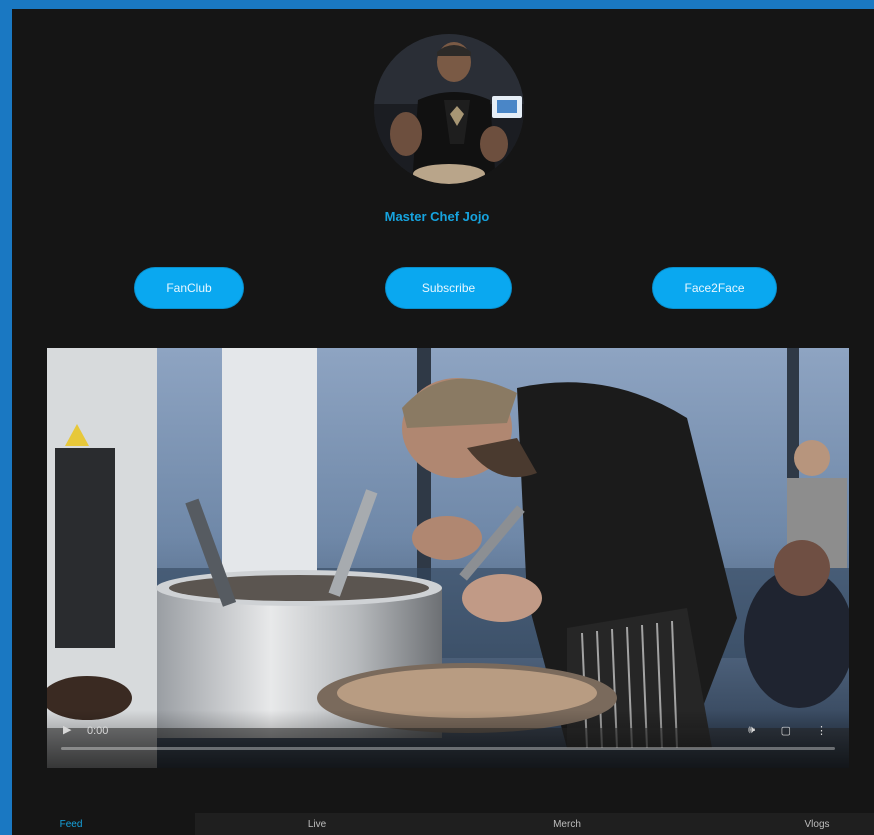 This screenshot has width=874, height=835. What do you see at coordinates (714, 288) in the screenshot?
I see `face2face-button: Face2Face` at bounding box center [714, 288].